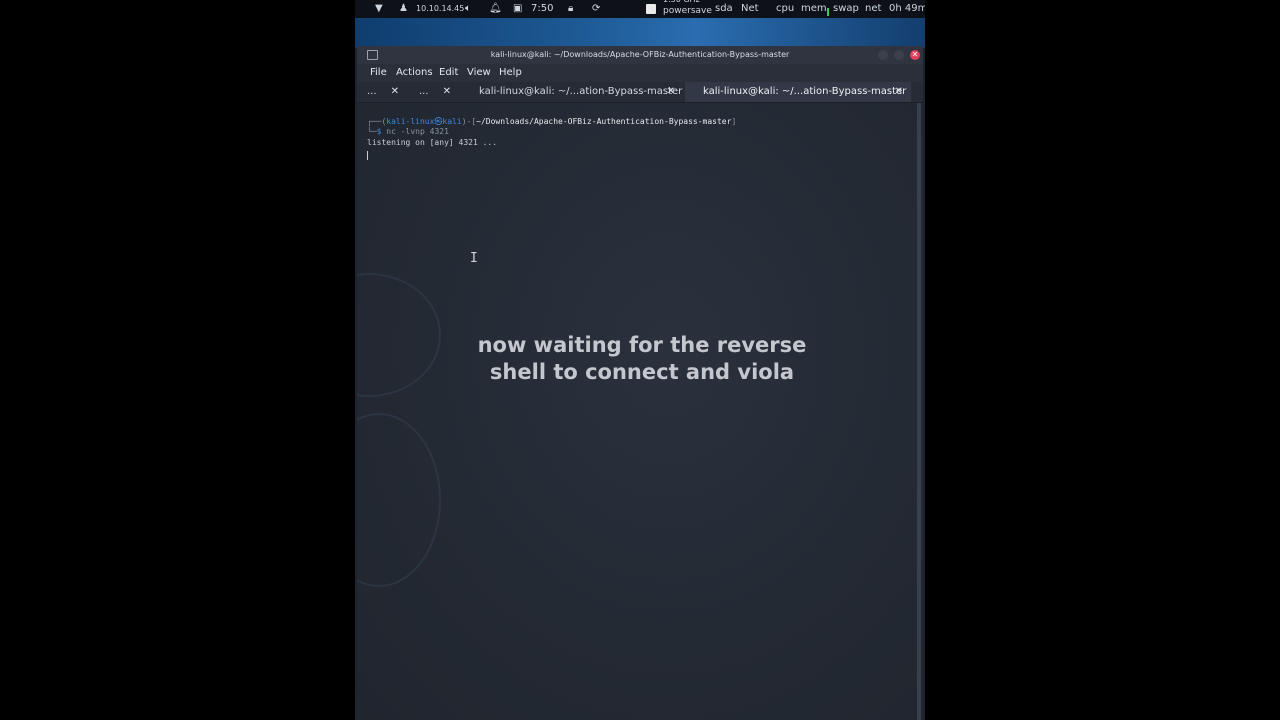 This screenshot has width=1280, height=720. I want to click on menu-help: Help, so click(510, 73).